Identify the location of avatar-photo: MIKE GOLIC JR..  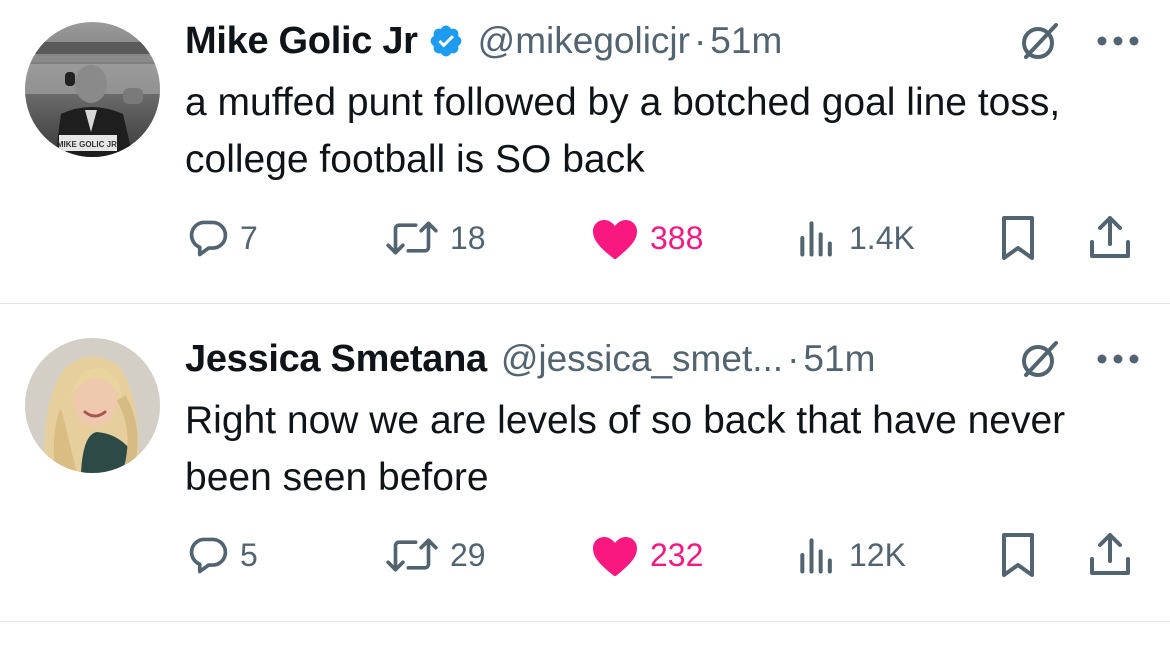
(92, 89).